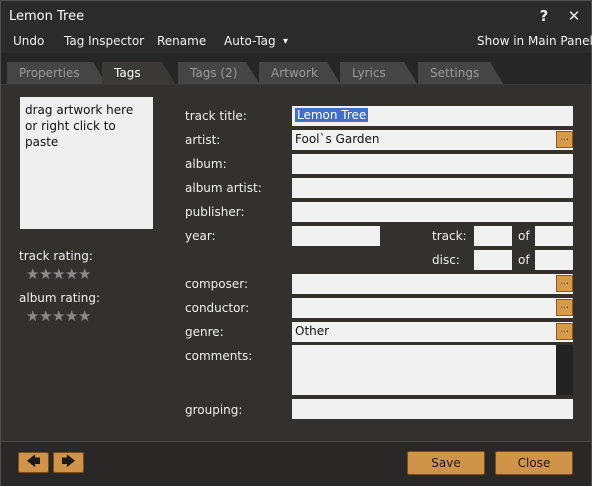 The height and width of the screenshot is (486, 592). Describe the element at coordinates (432, 409) in the screenshot. I see `grouping-input` at that location.